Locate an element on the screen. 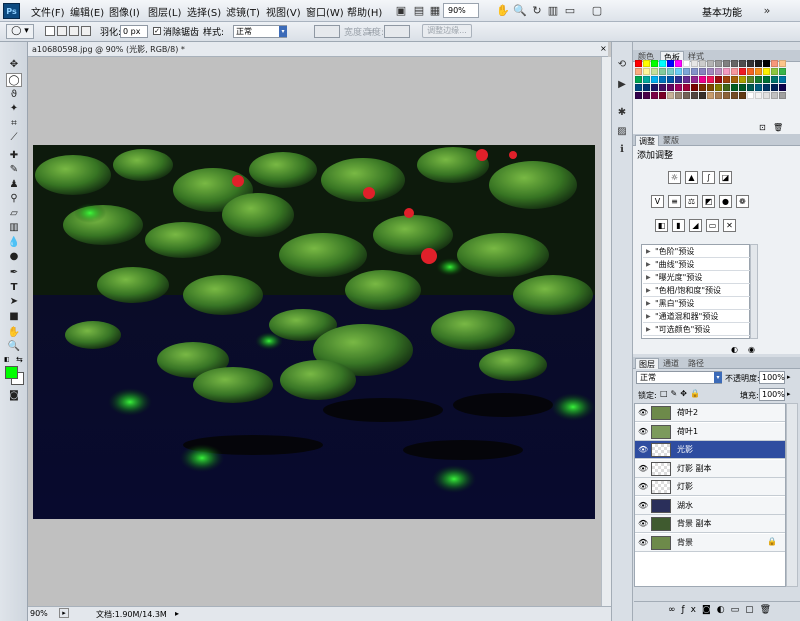  workspace-chevron-icon: » is located at coordinates (767, 11).